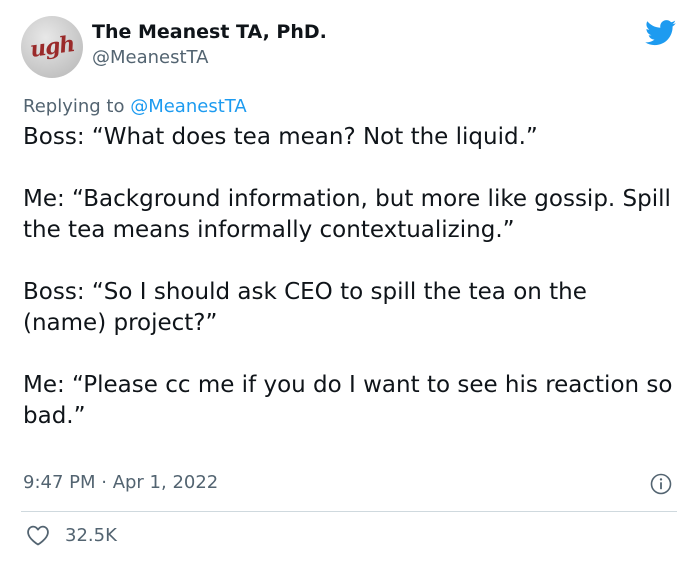  I want to click on replying-to: Replying to @MeanestTA, so click(135, 107).